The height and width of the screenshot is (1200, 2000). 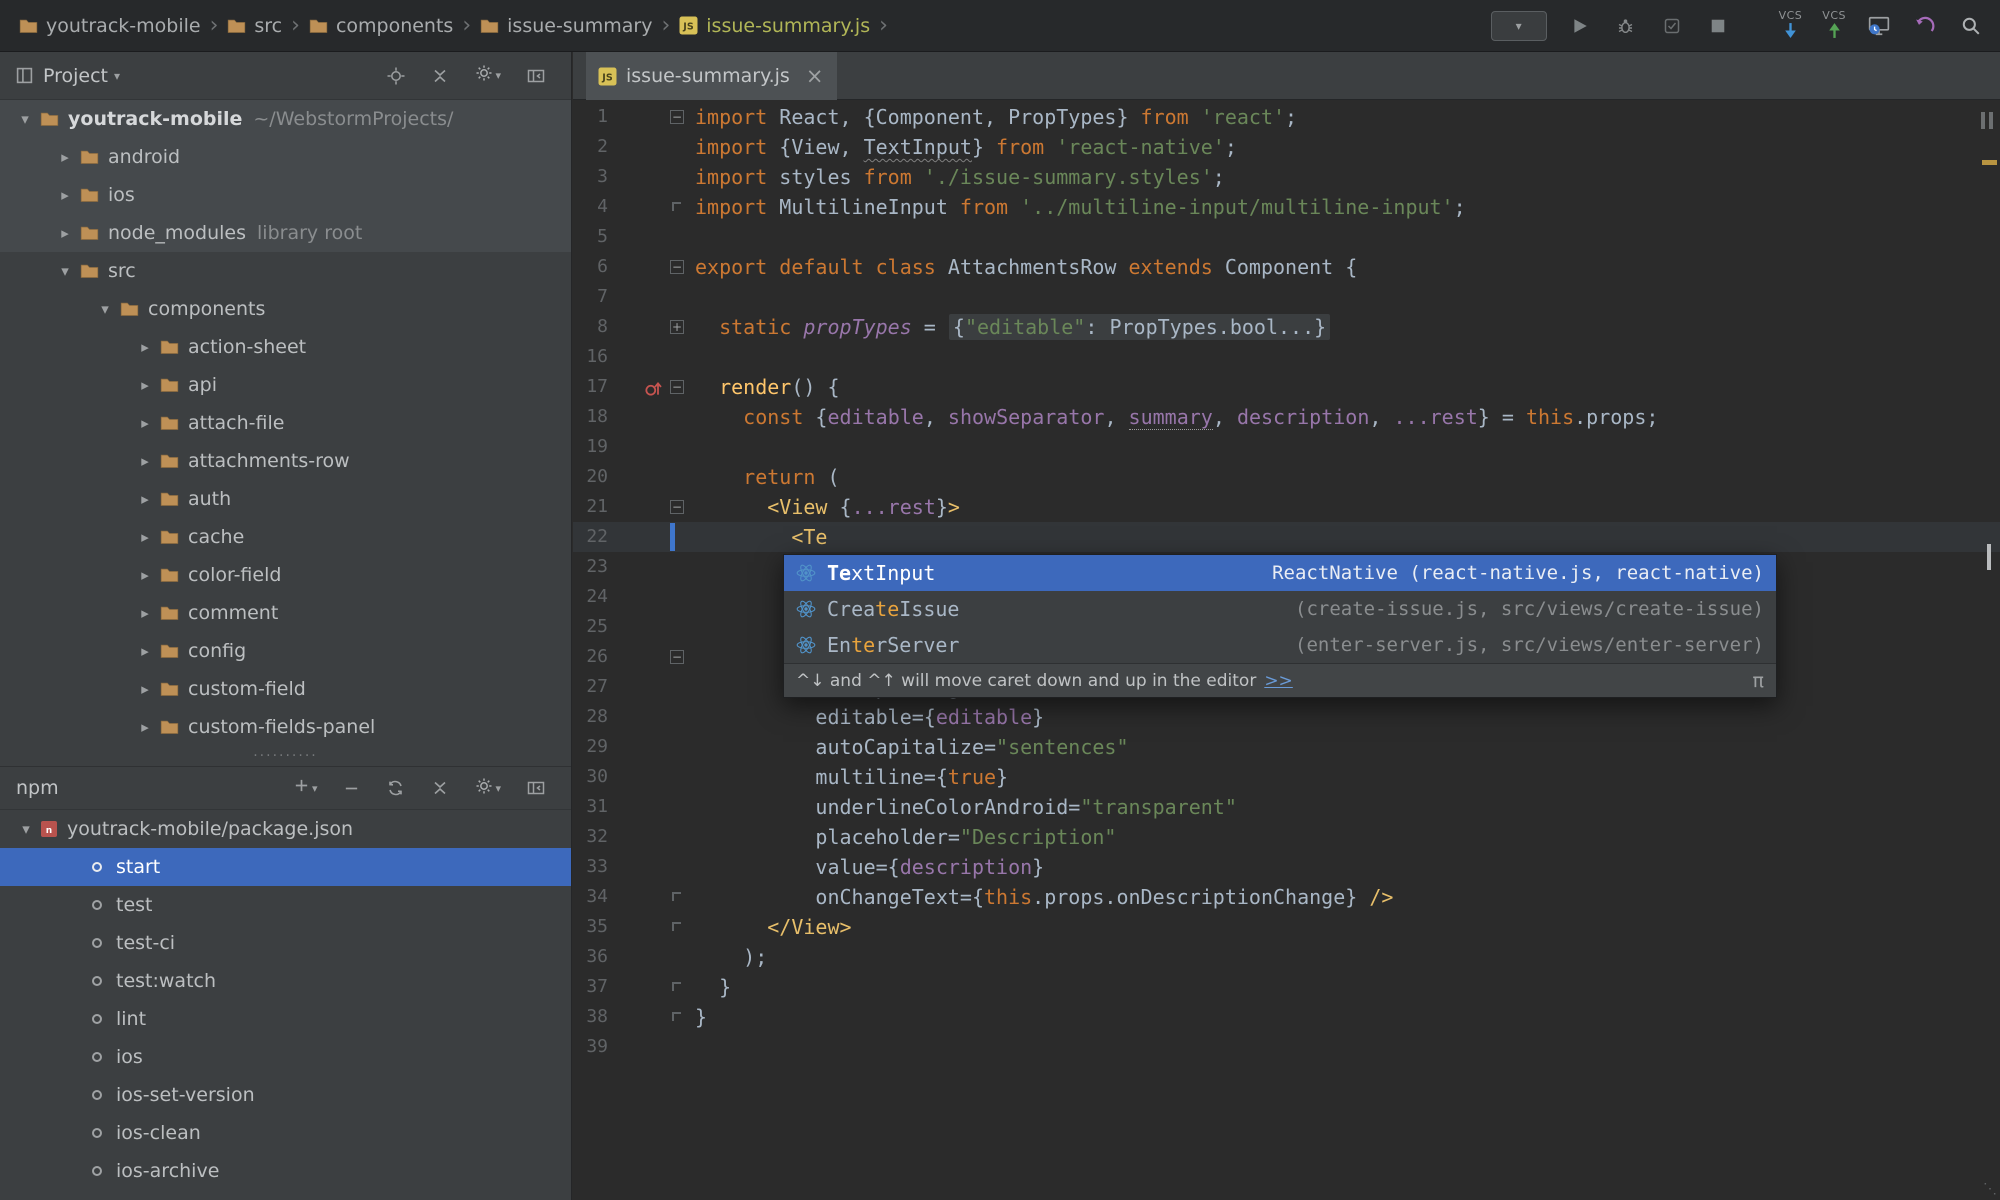 What do you see at coordinates (285, 385) in the screenshot?
I see `tree-item-api: ▸ api` at bounding box center [285, 385].